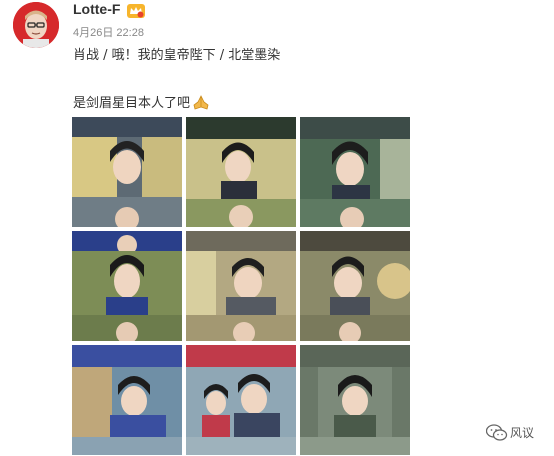 Image resolution: width=554 pixels, height=456 pixels. Describe the element at coordinates (177, 55) in the screenshot. I see `post-text-line-1: 肖战 / 哦！我的皇帝陛下 / 北堂墨染` at that location.